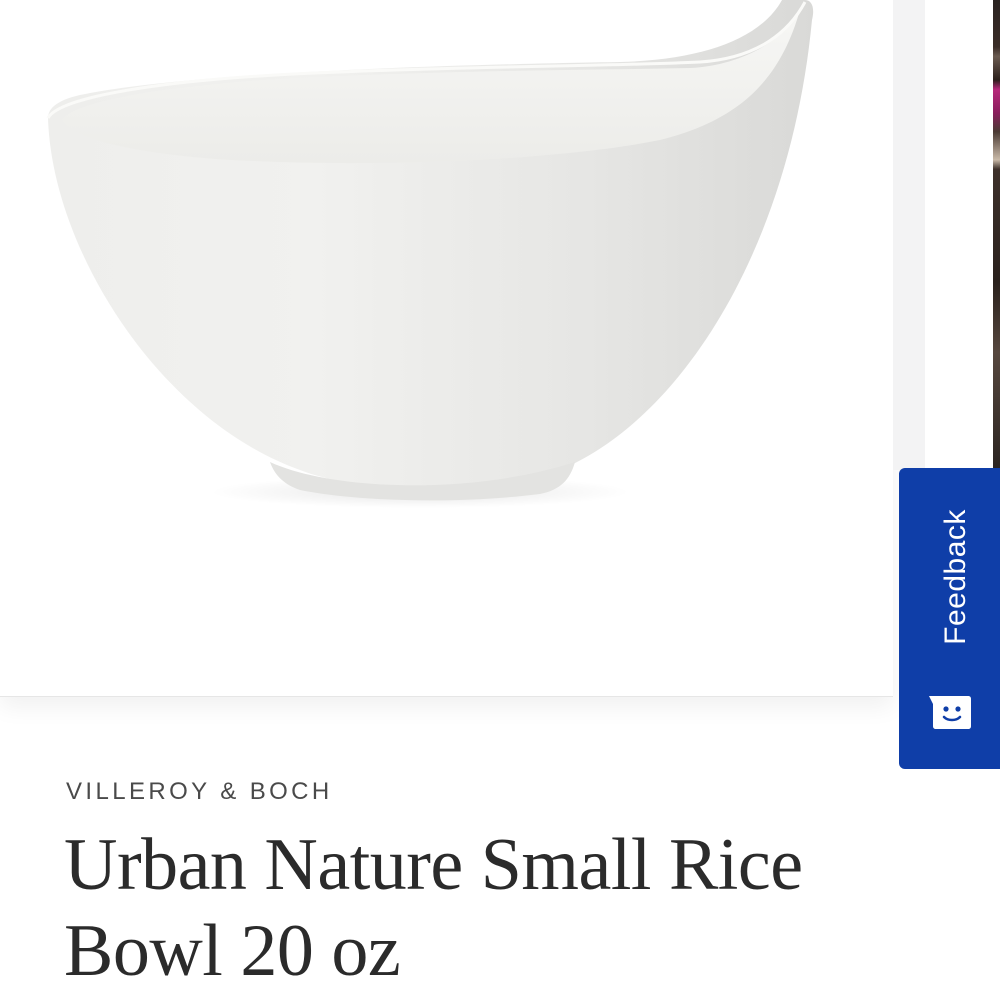  I want to click on smiley-chat-icon, so click(950, 712).